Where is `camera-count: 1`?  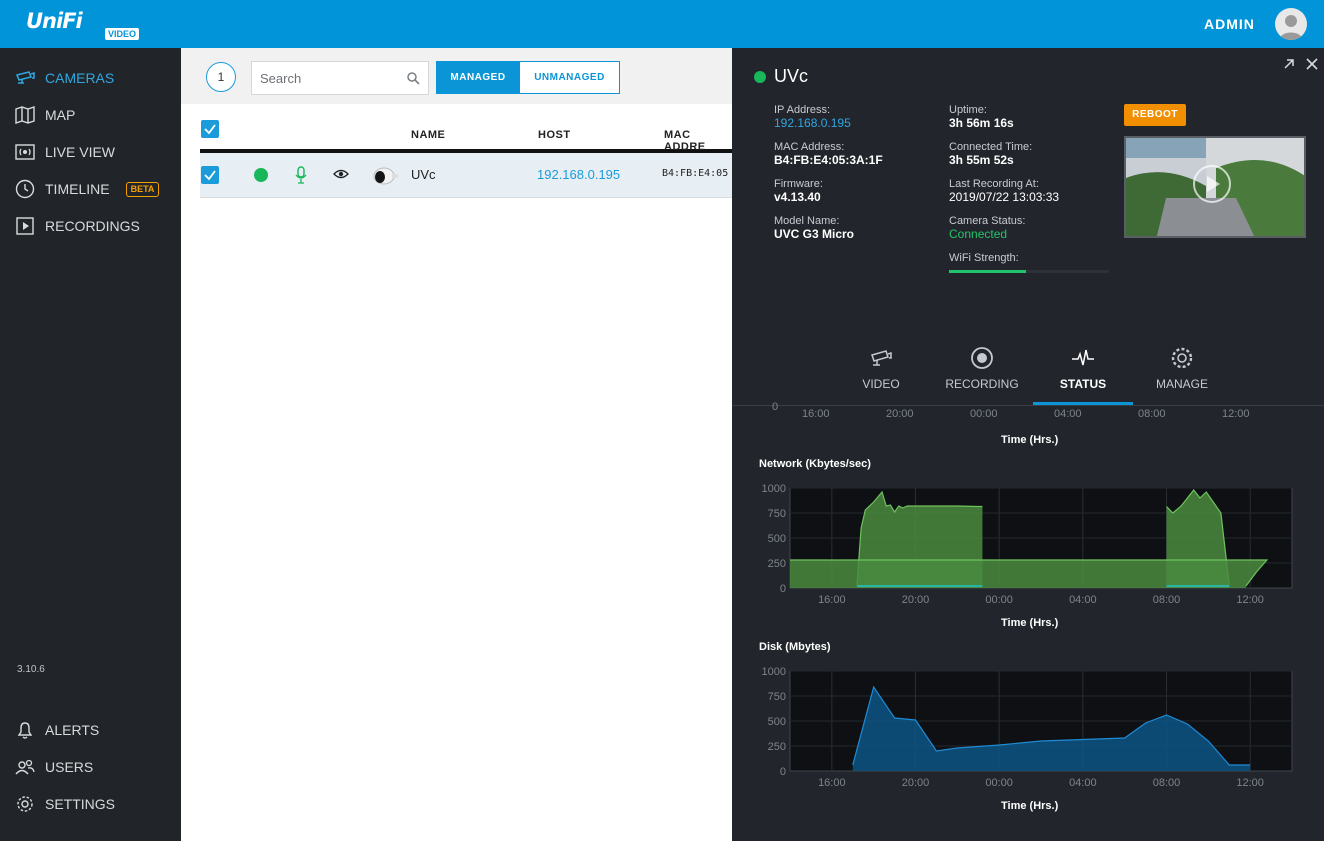
camera-count: 1 is located at coordinates (221, 77).